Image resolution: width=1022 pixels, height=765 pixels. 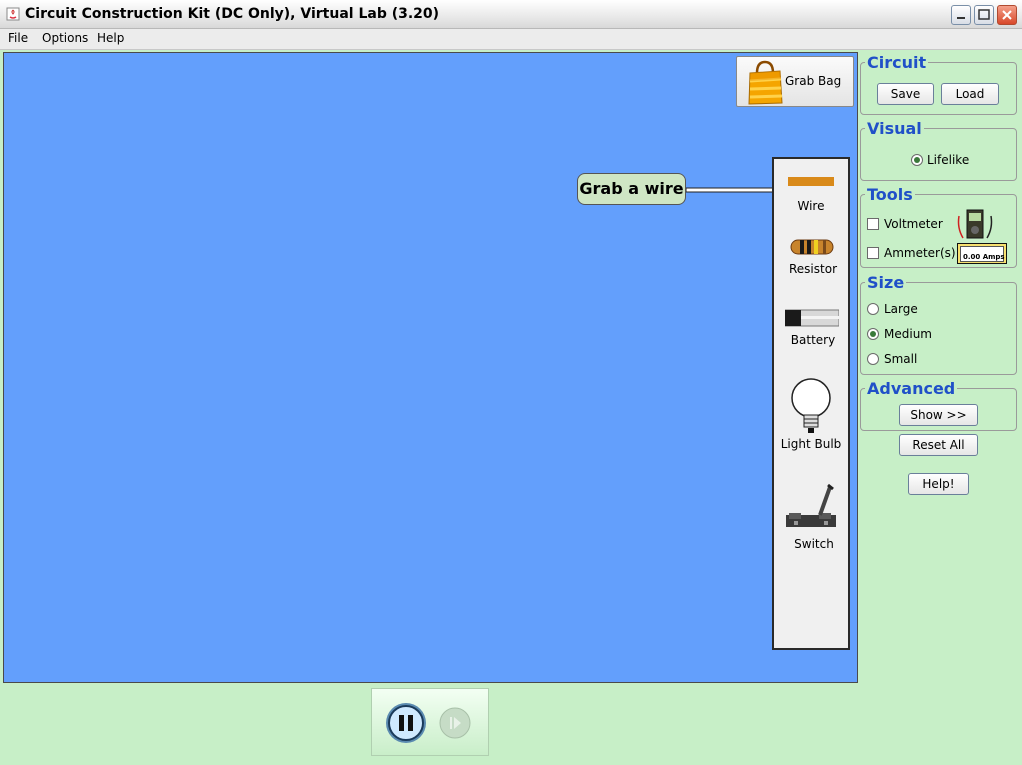 What do you see at coordinates (811, 444) in the screenshot?
I see `light-bulb-label: Light Bulb` at bounding box center [811, 444].